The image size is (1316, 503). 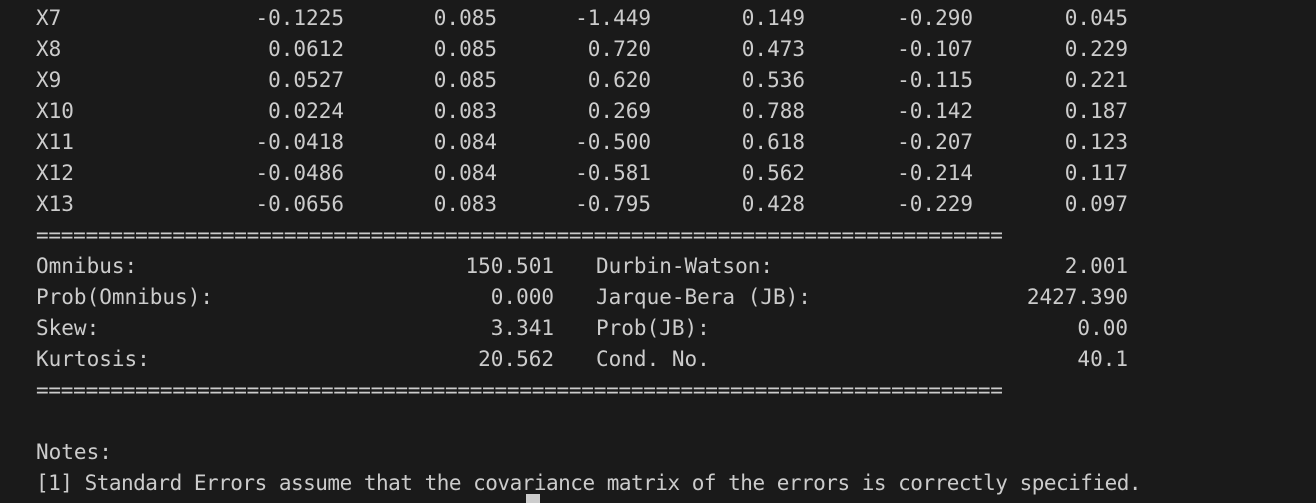 What do you see at coordinates (49, 80) in the screenshot?
I see `variable-name: X9` at bounding box center [49, 80].